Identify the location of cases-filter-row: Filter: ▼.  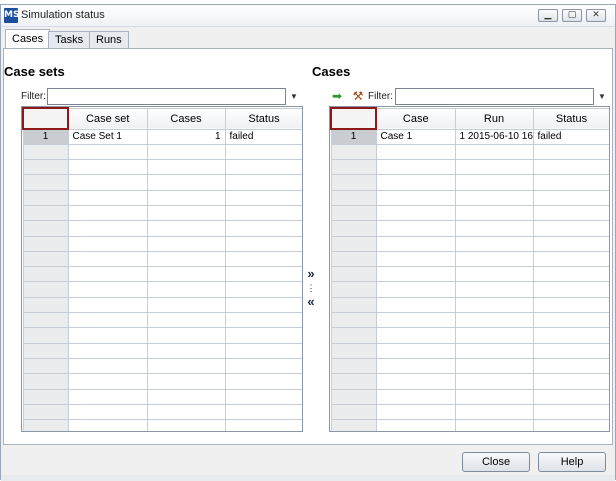
(488, 97).